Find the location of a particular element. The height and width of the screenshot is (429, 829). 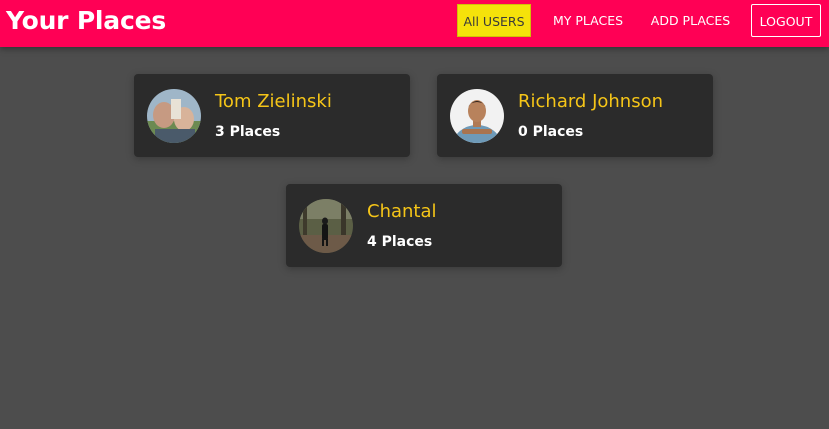

user-name: Chantal is located at coordinates (402, 211).